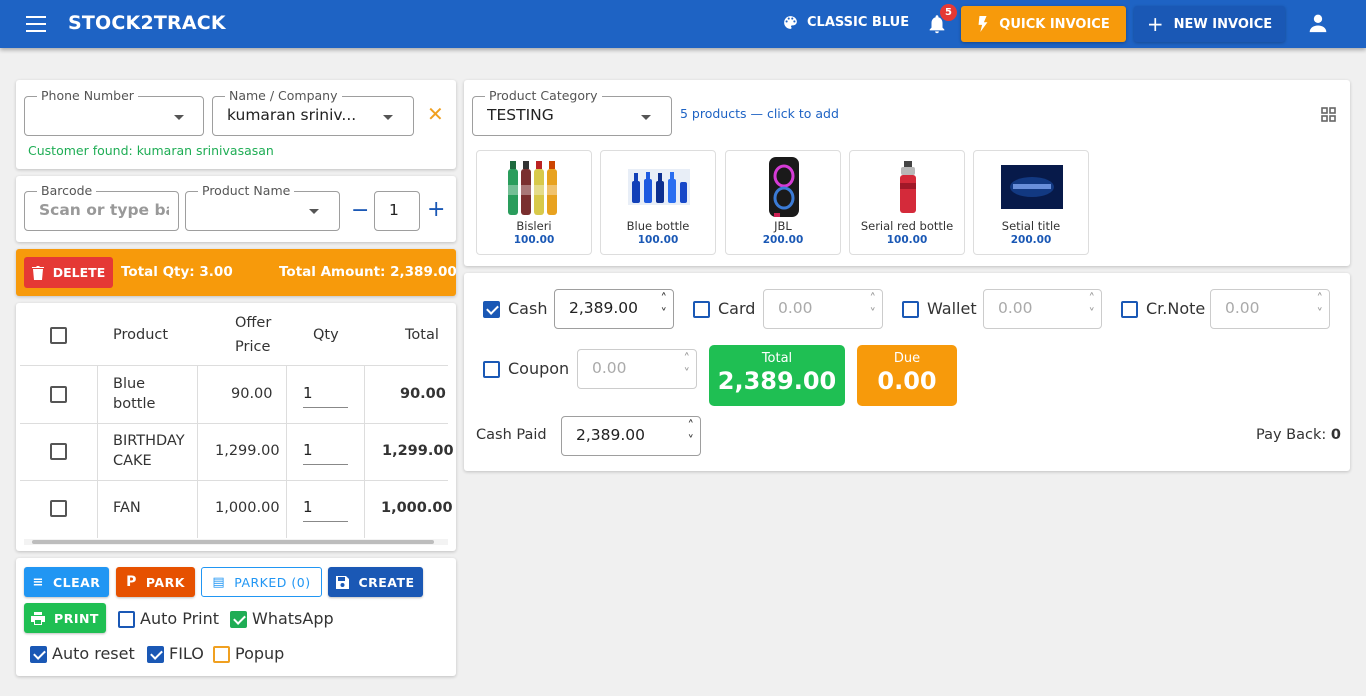 This screenshot has height=696, width=1366. I want to click on product-category-field: Product Category TESTING, so click(572, 112).